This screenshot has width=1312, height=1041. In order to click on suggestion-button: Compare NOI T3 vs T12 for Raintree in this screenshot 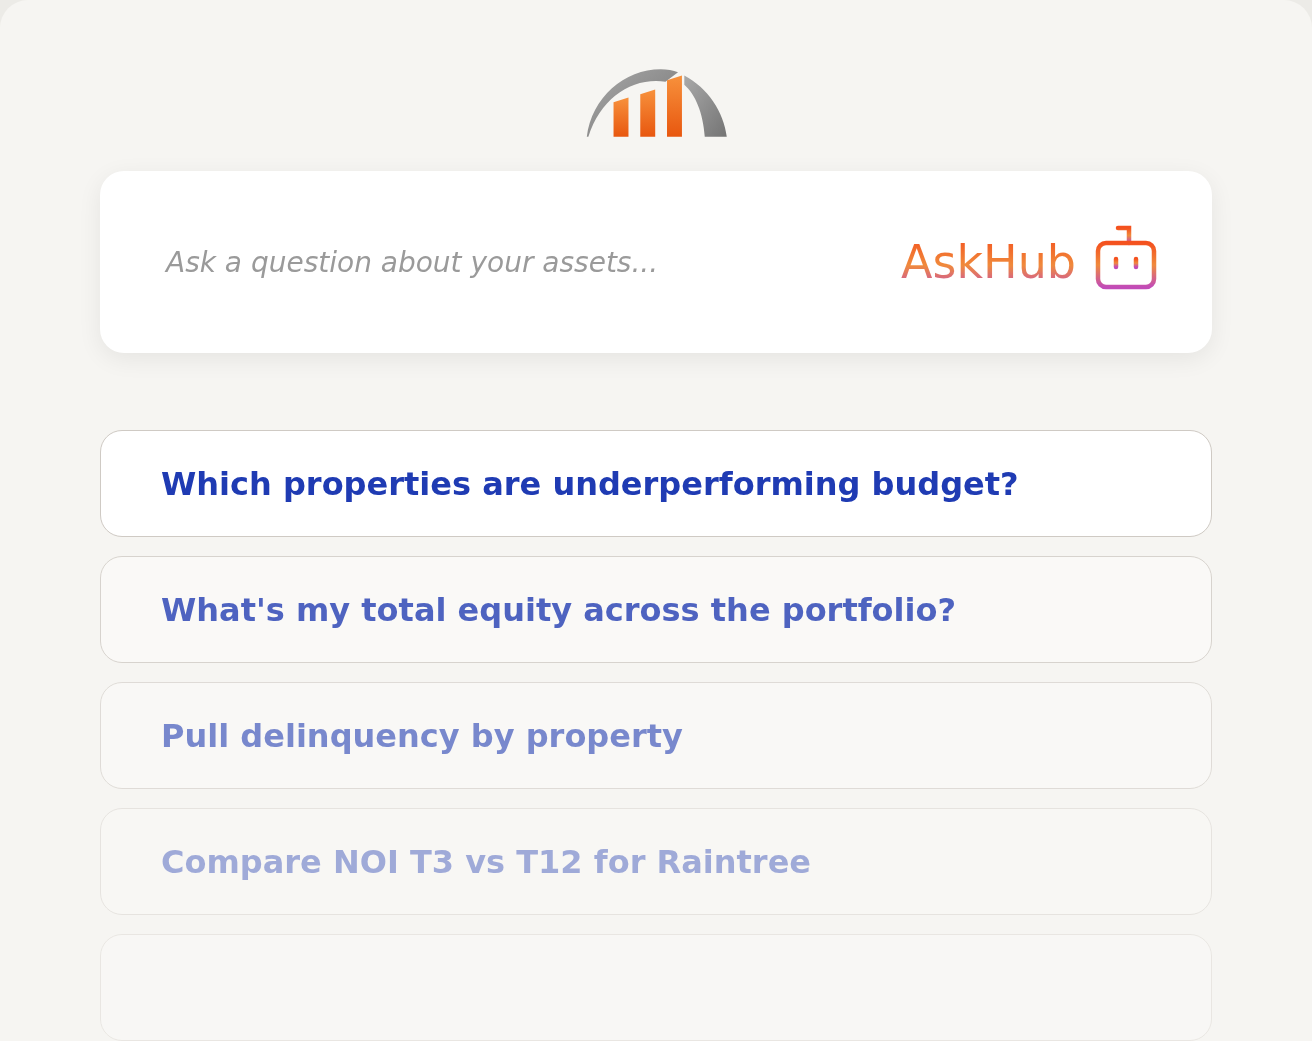, I will do `click(656, 861)`.